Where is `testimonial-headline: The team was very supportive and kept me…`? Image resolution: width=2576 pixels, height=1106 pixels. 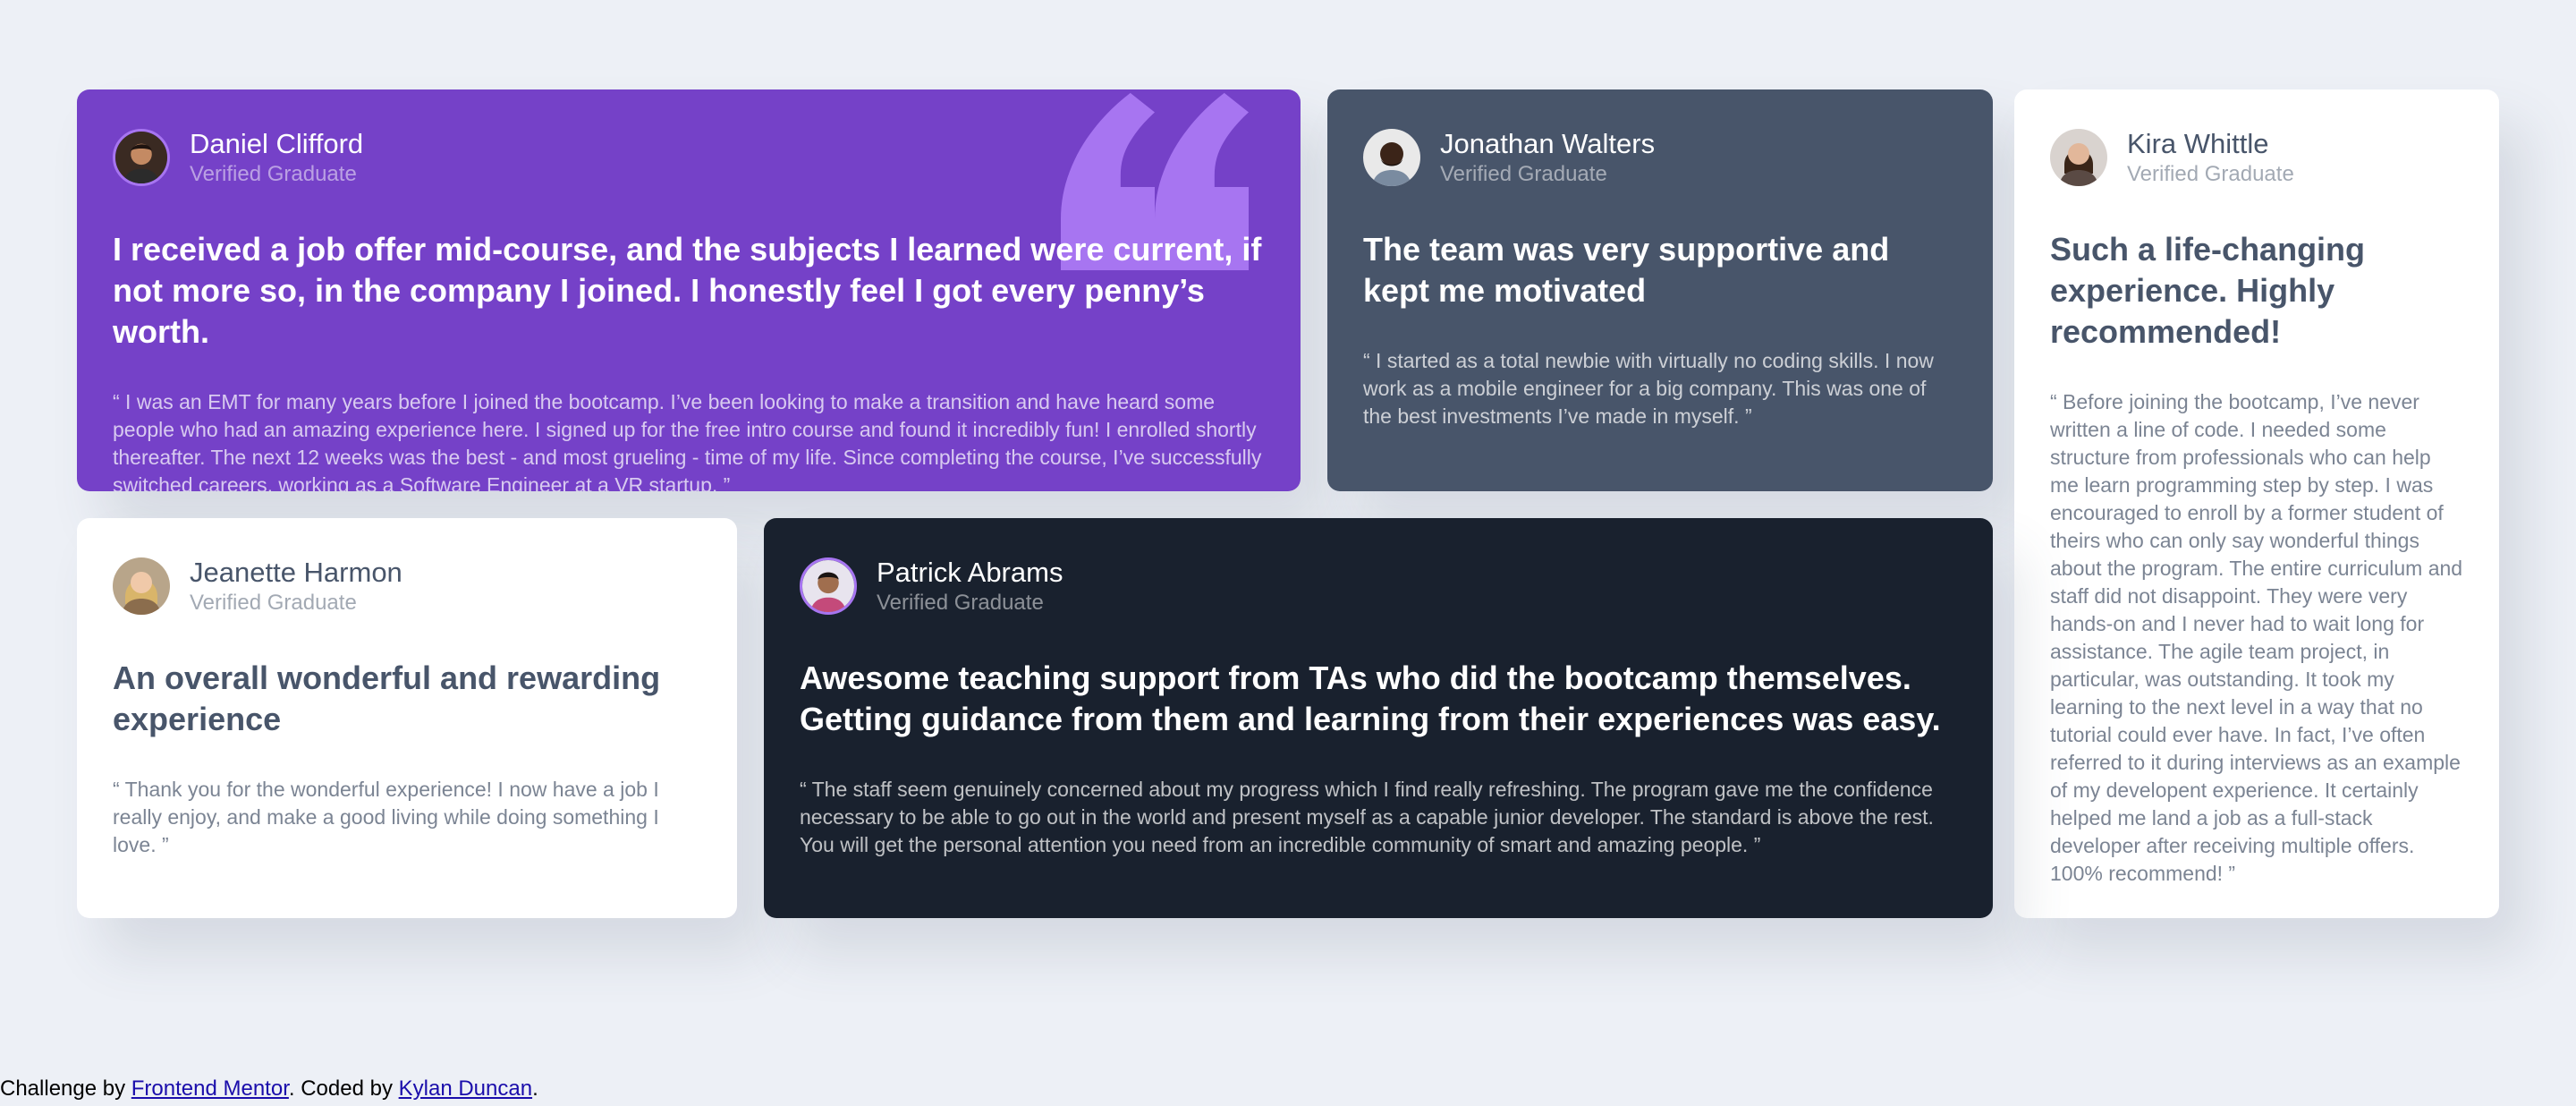 testimonial-headline: The team was very supportive and kept me… is located at coordinates (1626, 270).